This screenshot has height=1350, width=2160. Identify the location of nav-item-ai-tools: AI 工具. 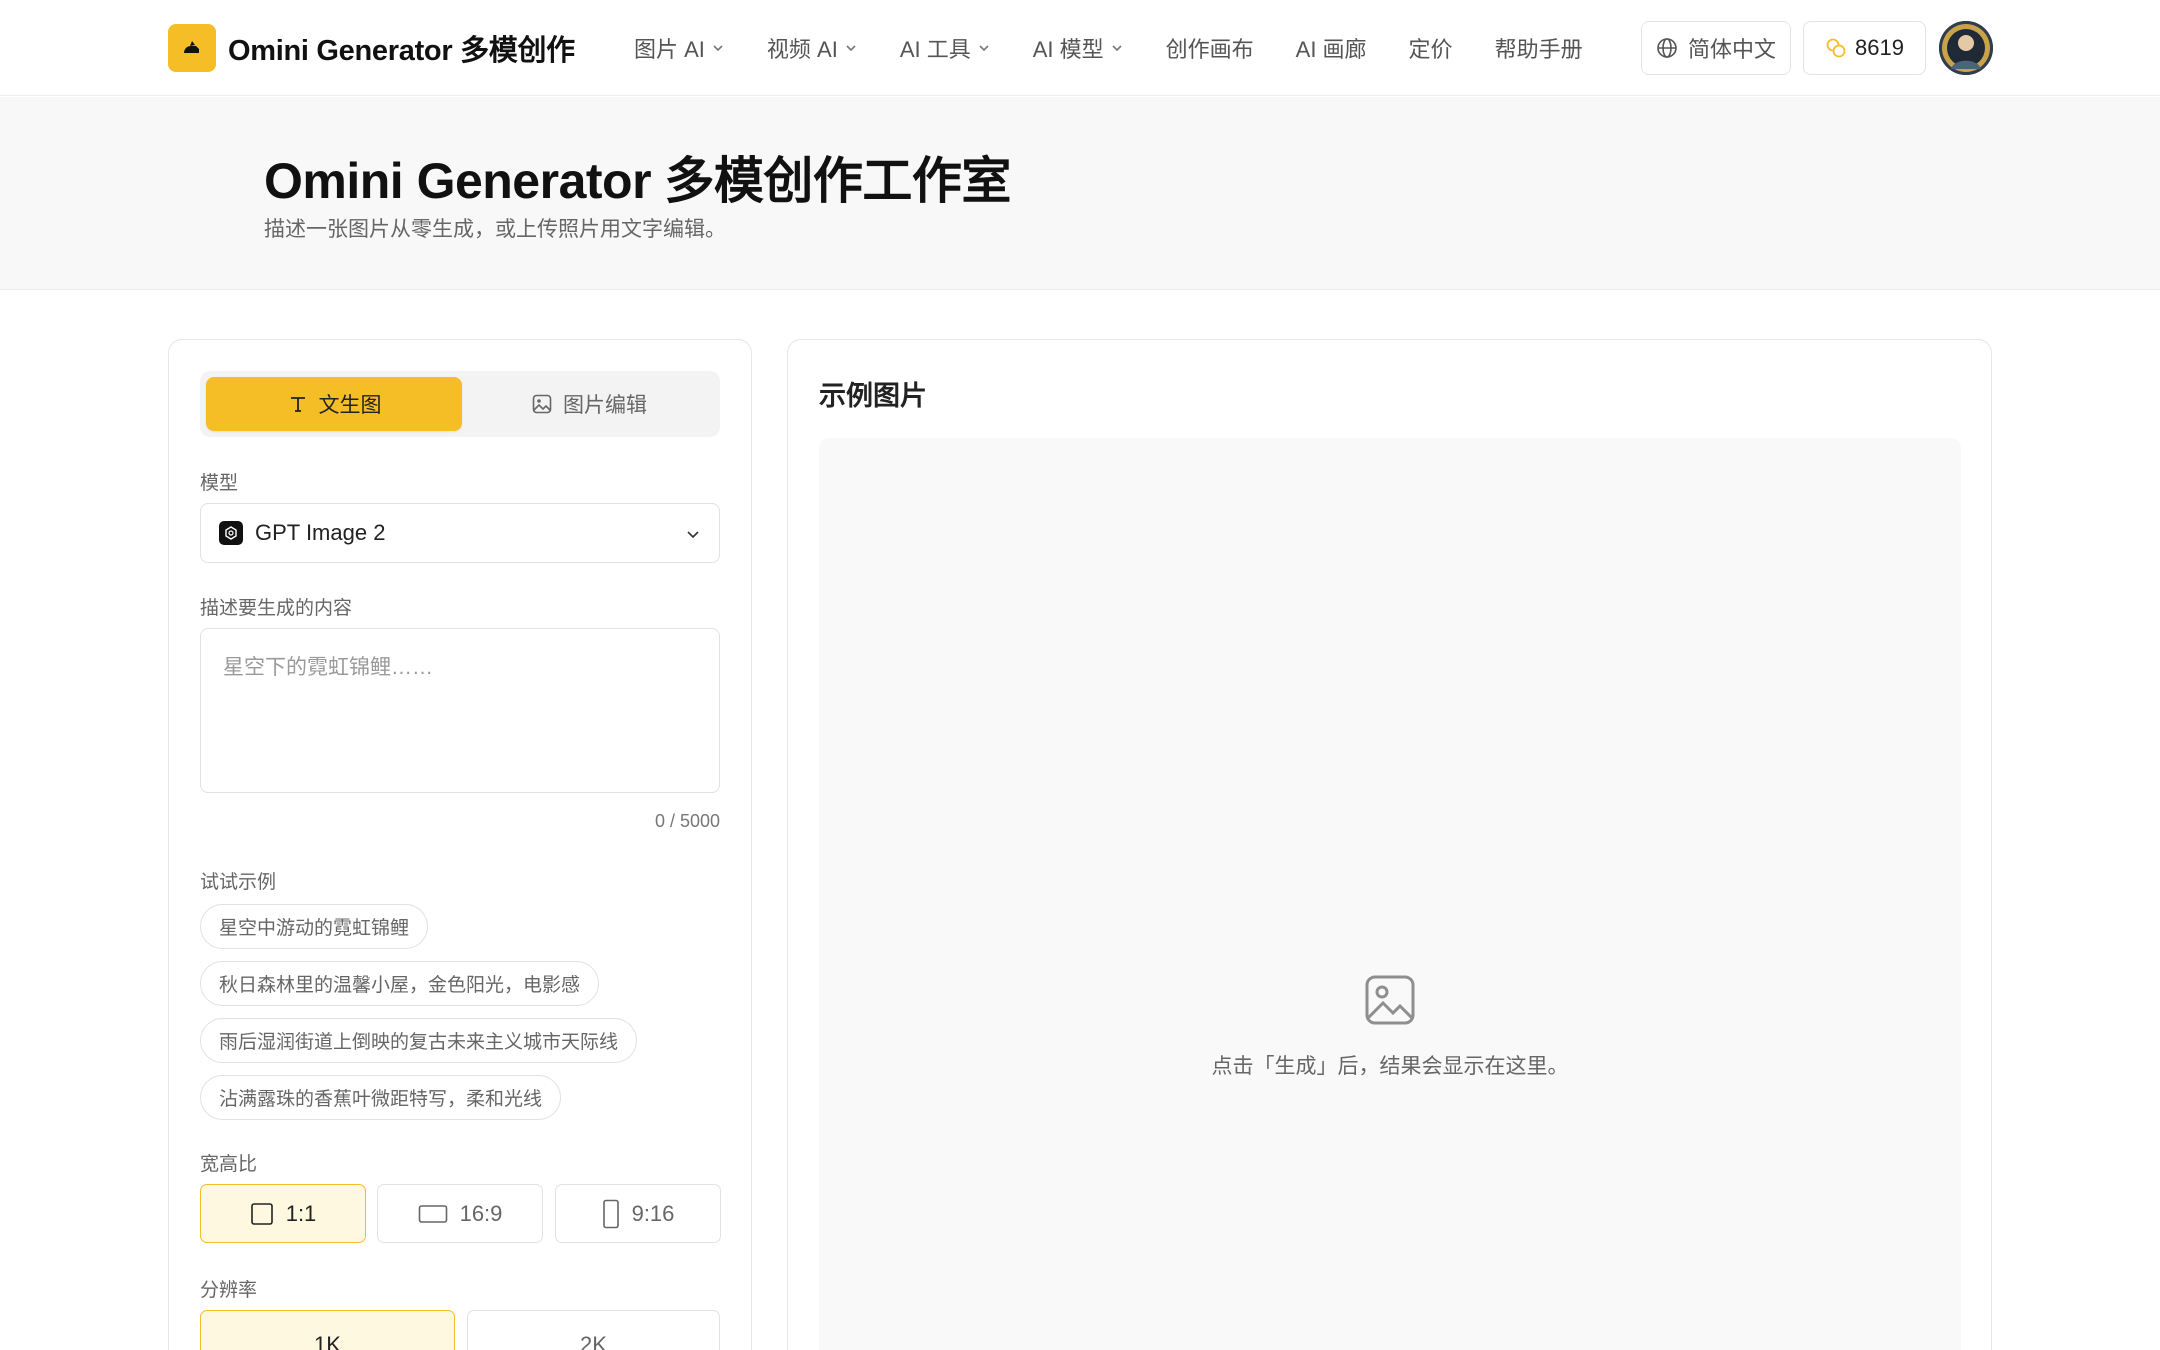
(945, 48).